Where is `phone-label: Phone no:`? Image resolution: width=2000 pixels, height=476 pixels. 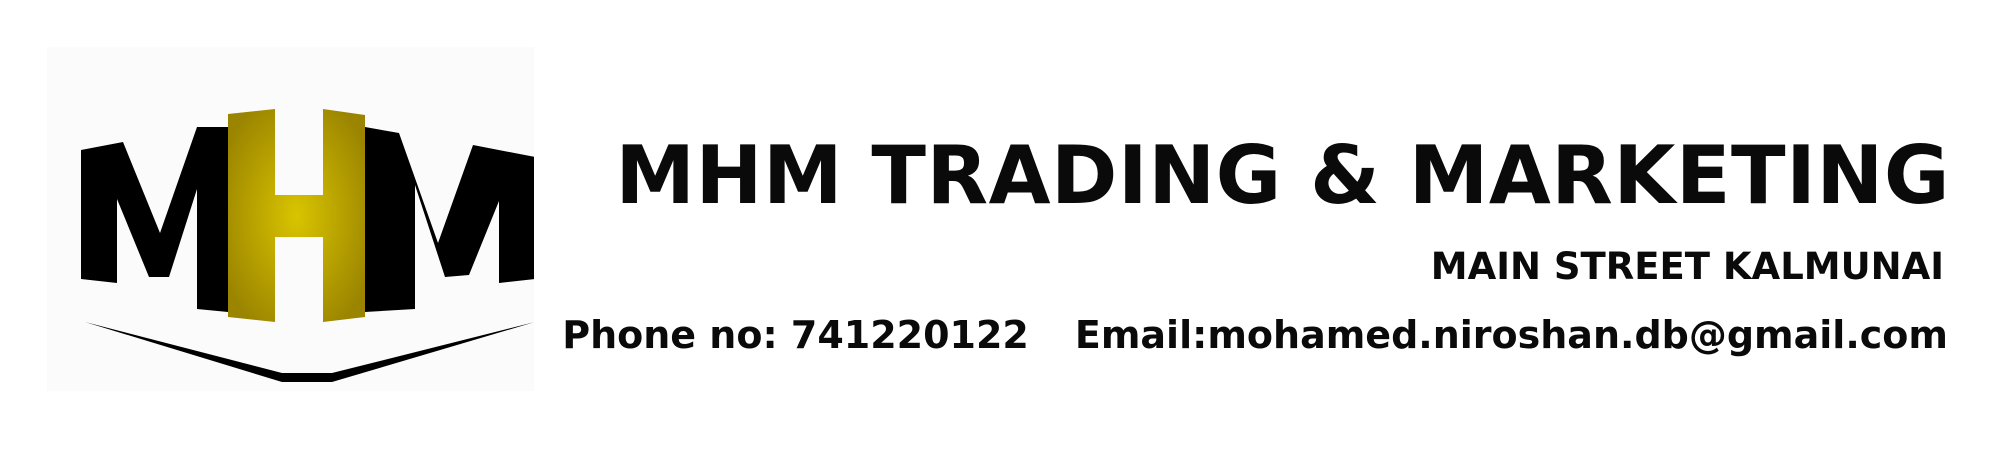 phone-label: Phone no: is located at coordinates (670, 335).